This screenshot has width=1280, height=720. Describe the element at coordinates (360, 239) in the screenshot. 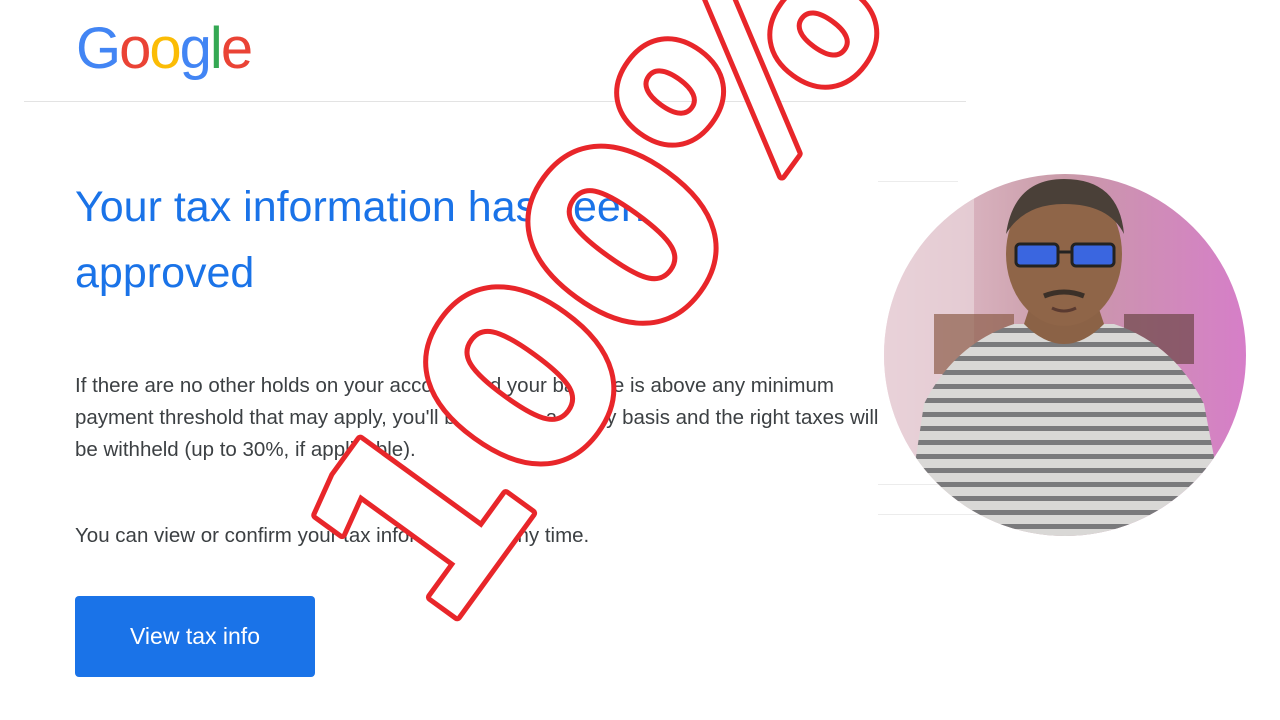

I see `email-title: Your tax information has been approved` at that location.